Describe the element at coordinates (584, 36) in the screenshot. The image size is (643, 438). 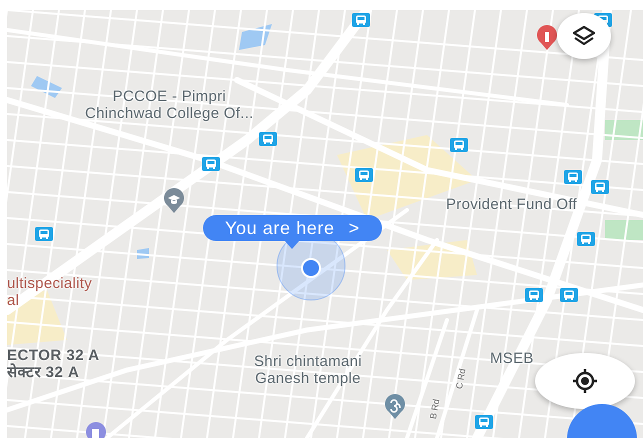
I see `layers-icon` at that location.